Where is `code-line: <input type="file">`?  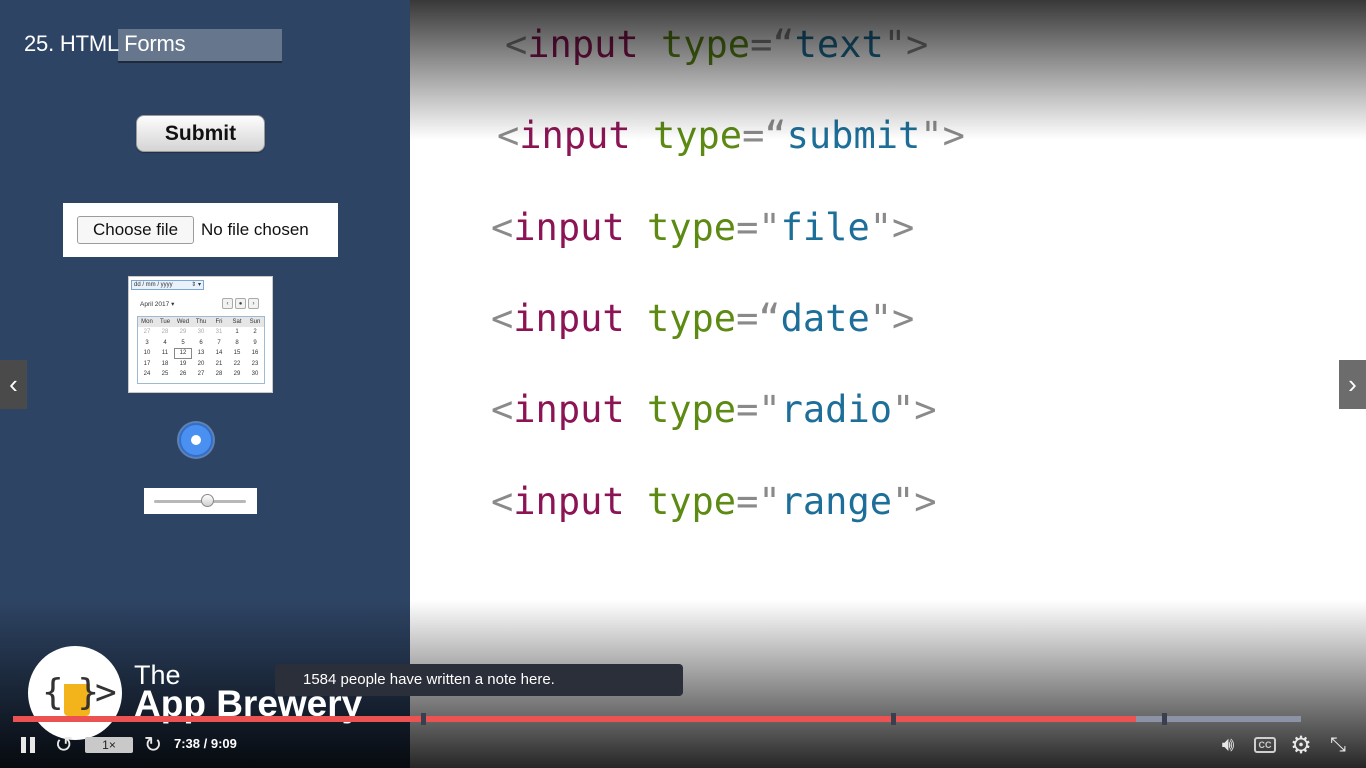
code-line: <input type="file"> is located at coordinates (702, 227).